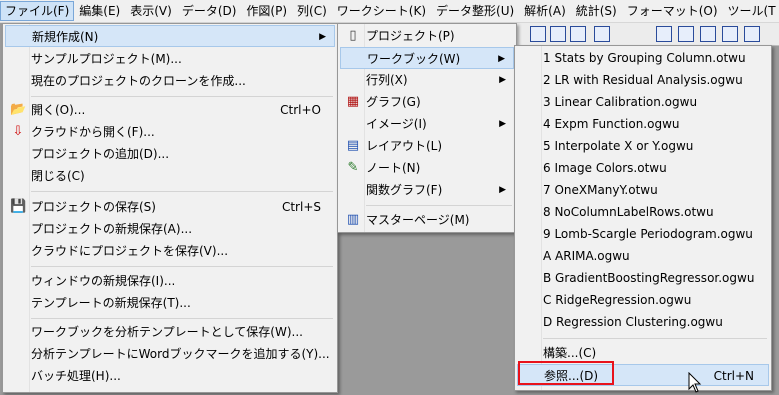 This screenshot has width=779, height=395. What do you see at coordinates (664, 34) in the screenshot?
I see `toolbar-search-icon` at bounding box center [664, 34].